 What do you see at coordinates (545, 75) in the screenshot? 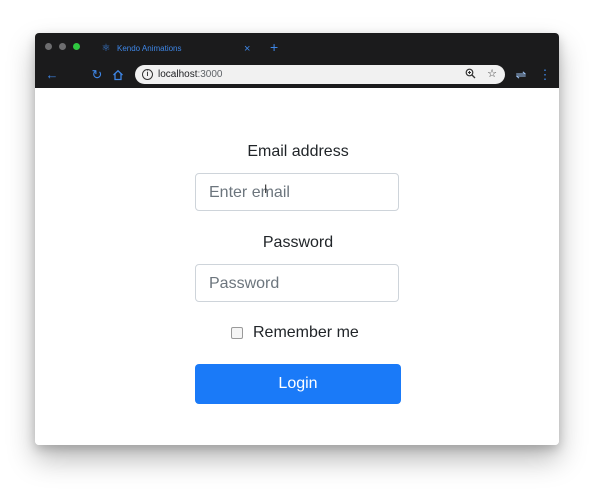
I see `menu-icon: ⋮` at bounding box center [545, 75].